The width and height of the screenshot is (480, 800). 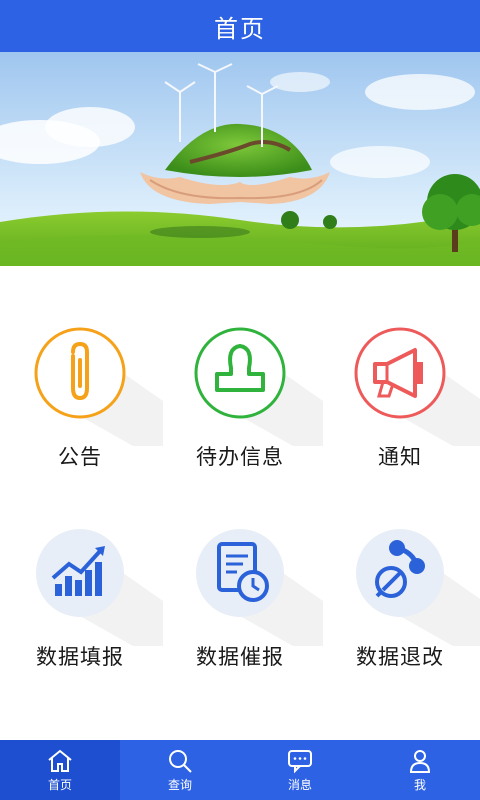 I want to click on tab-label: 消息, so click(x=299, y=784).